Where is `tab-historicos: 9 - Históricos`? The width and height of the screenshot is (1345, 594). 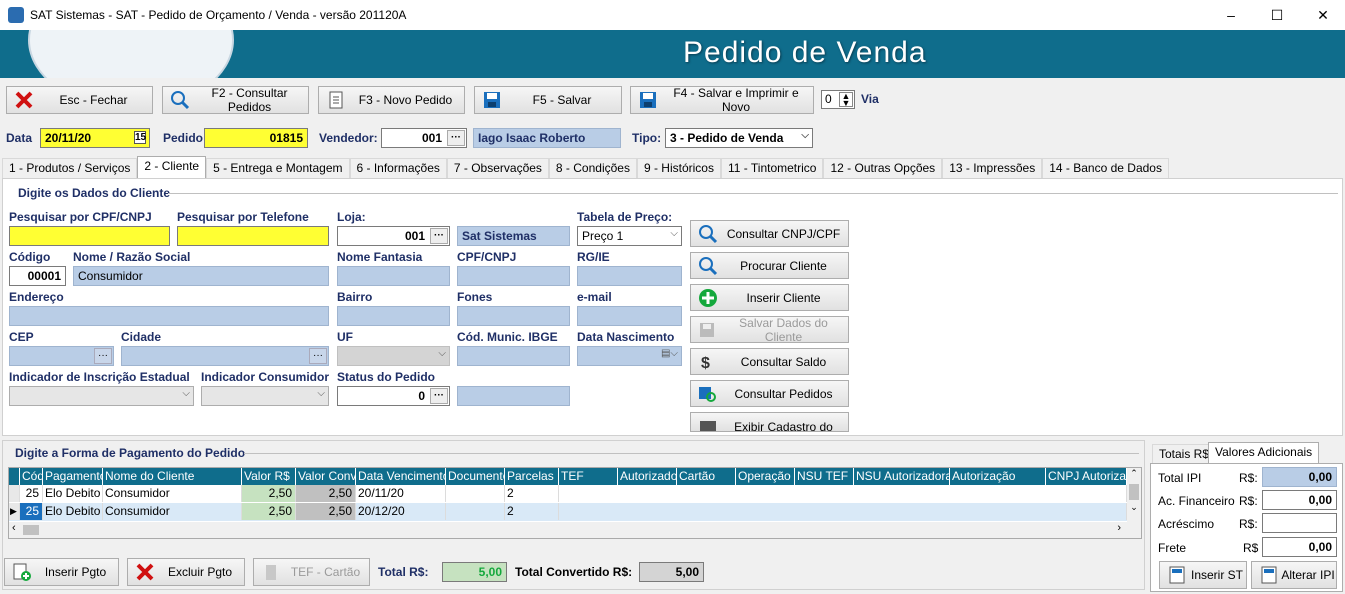 tab-historicos: 9 - Históricos is located at coordinates (678, 168).